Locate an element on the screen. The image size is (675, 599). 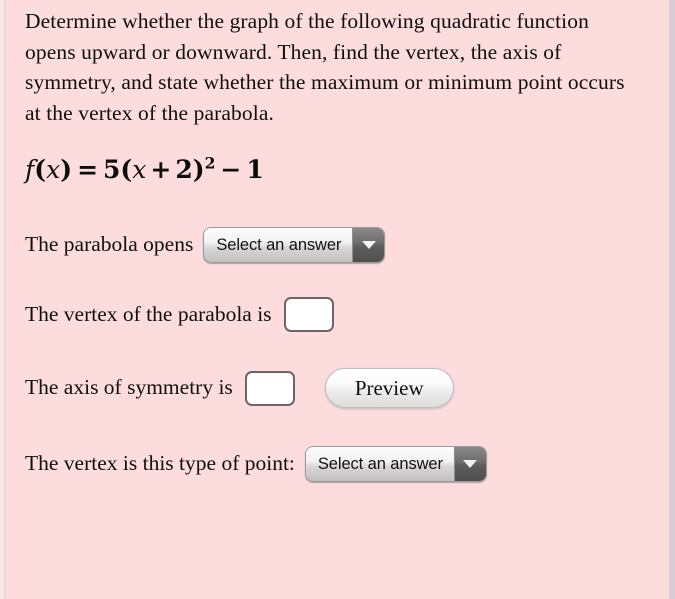
equation-function-name: f is located at coordinates (30, 169).